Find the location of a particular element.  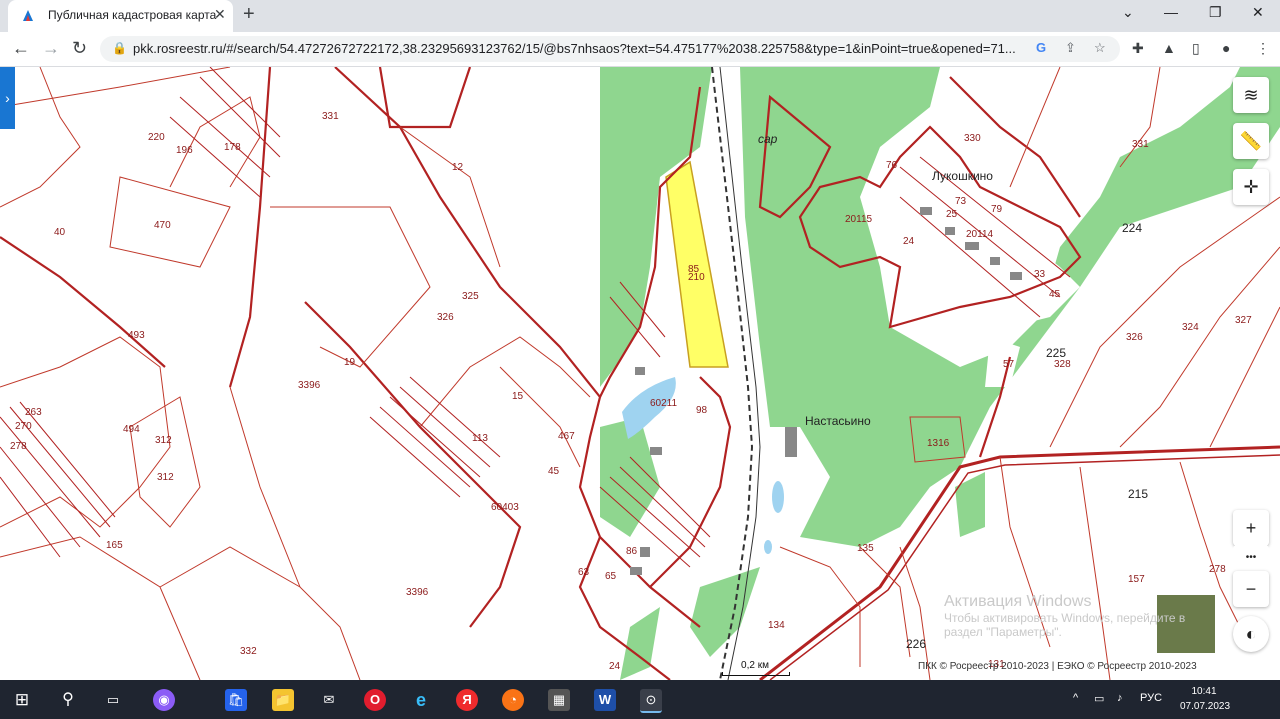

parcel-number: 326 is located at coordinates (1134, 337).